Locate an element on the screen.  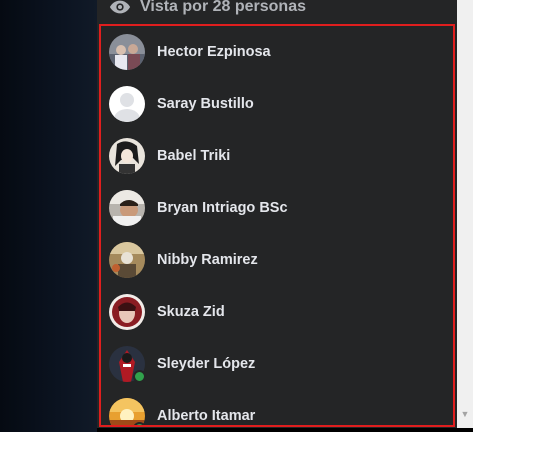
scroll-down-arrow-icon: ▼ is located at coordinates (465, 414).